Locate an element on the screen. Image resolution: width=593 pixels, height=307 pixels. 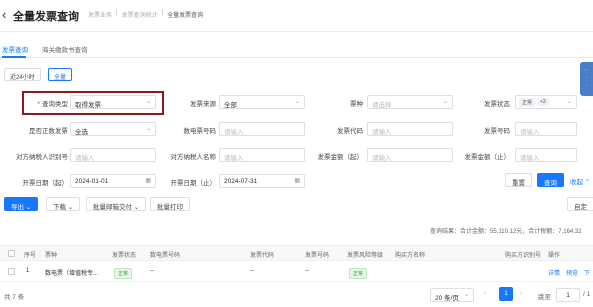
cell-no: 1 is located at coordinates (28, 271).